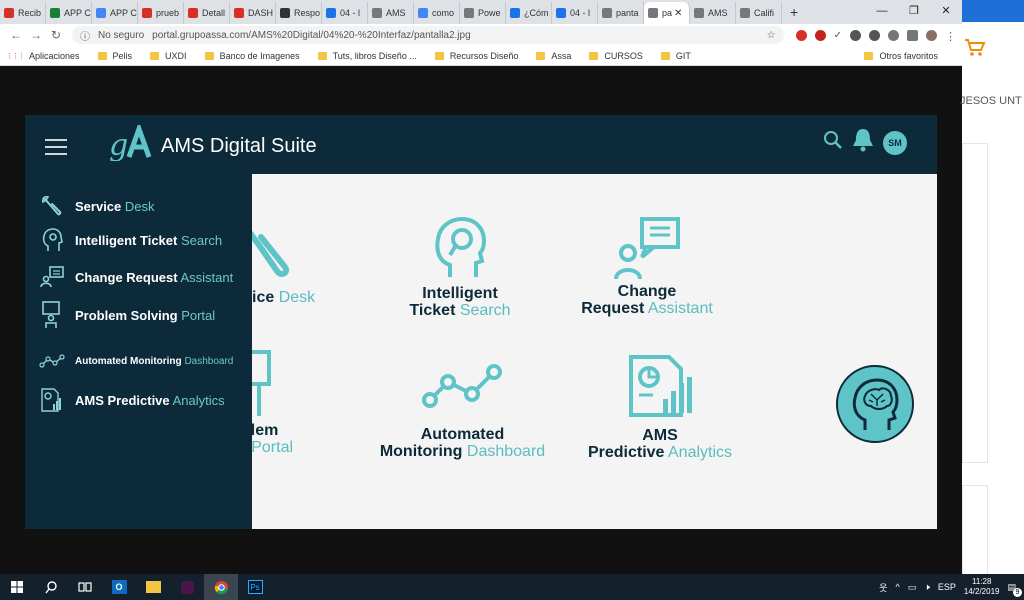 Image resolution: width=1024 pixels, height=600 pixels. Describe the element at coordinates (621, 13) in the screenshot. I see `browser-tab: panta` at that location.